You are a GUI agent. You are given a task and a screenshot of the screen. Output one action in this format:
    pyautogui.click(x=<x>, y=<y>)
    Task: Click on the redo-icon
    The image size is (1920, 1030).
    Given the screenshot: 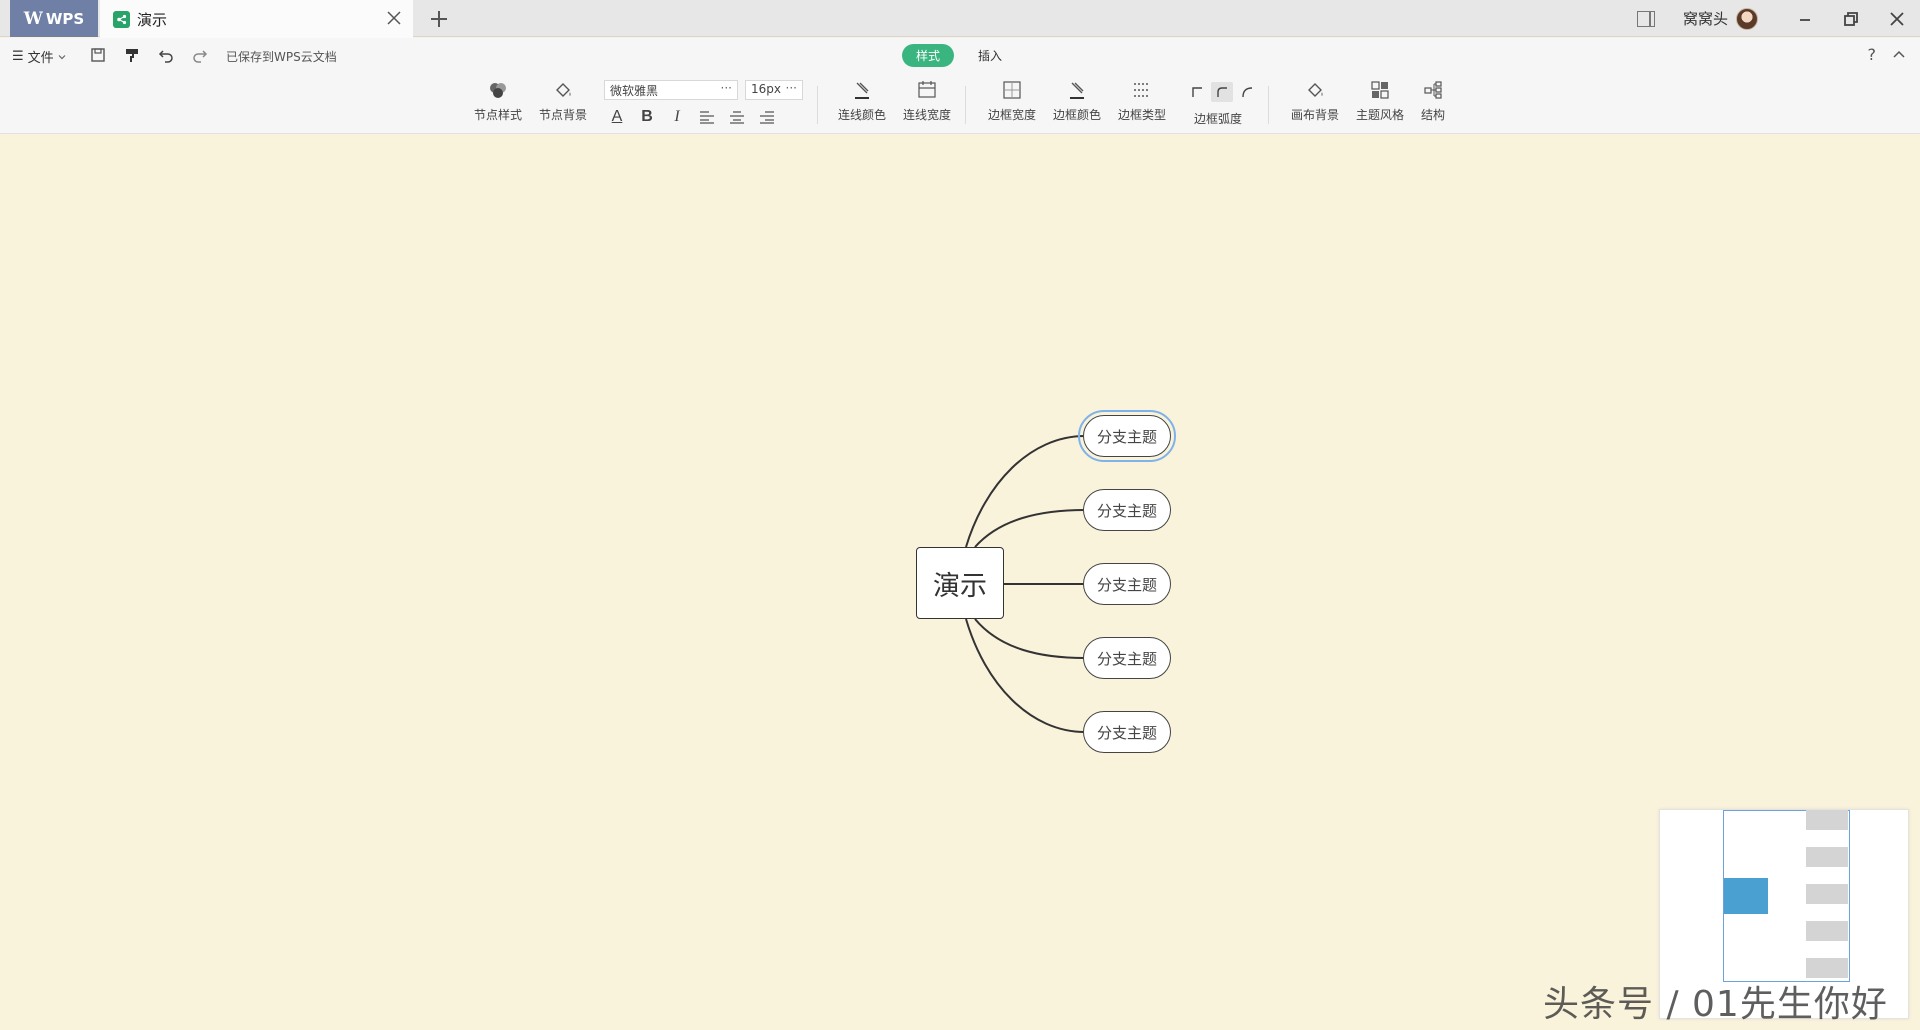 What is the action you would take?
    pyautogui.click(x=200, y=55)
    